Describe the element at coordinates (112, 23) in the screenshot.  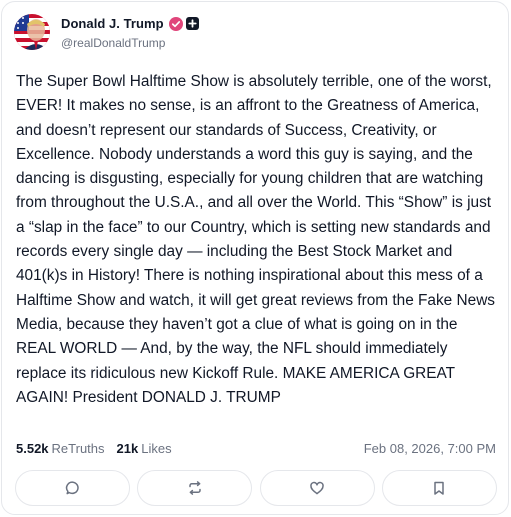
I see `author-display-name: Donald J. Trump` at that location.